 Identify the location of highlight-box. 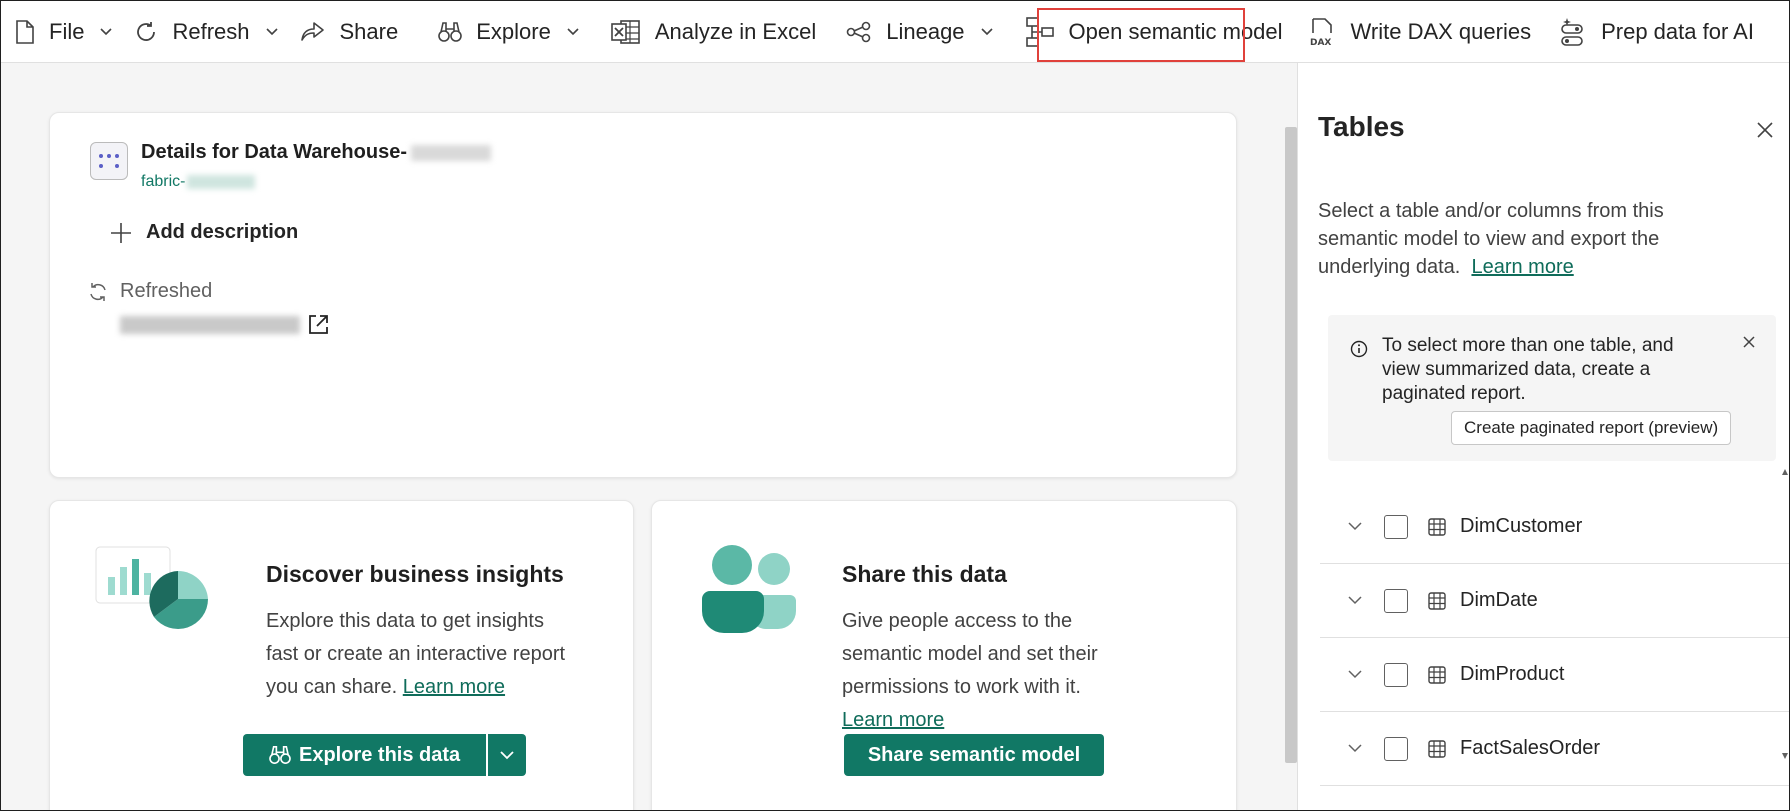
(1141, 35).